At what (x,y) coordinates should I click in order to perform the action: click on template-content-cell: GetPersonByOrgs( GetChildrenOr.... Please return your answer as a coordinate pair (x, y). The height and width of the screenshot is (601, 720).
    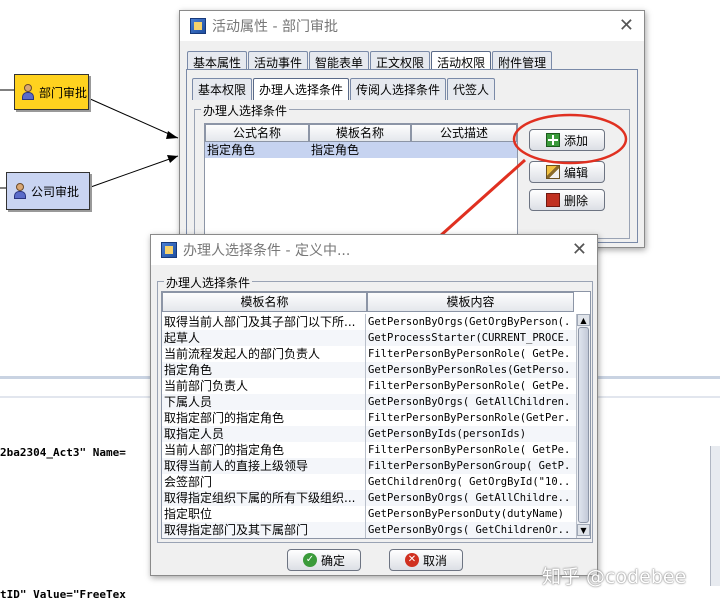
    Looking at the image, I should click on (470, 530).